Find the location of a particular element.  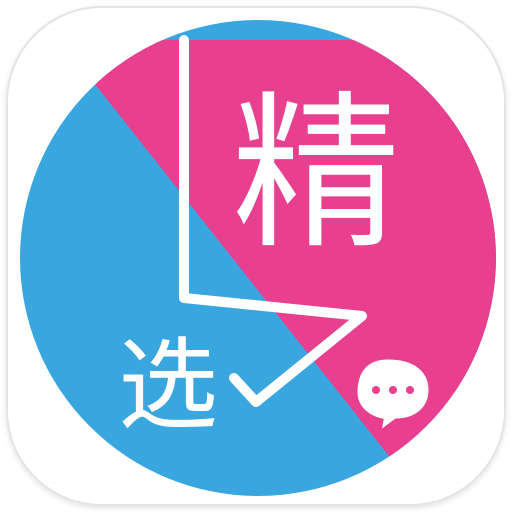

secondary-character: 选 is located at coordinates (168, 385).